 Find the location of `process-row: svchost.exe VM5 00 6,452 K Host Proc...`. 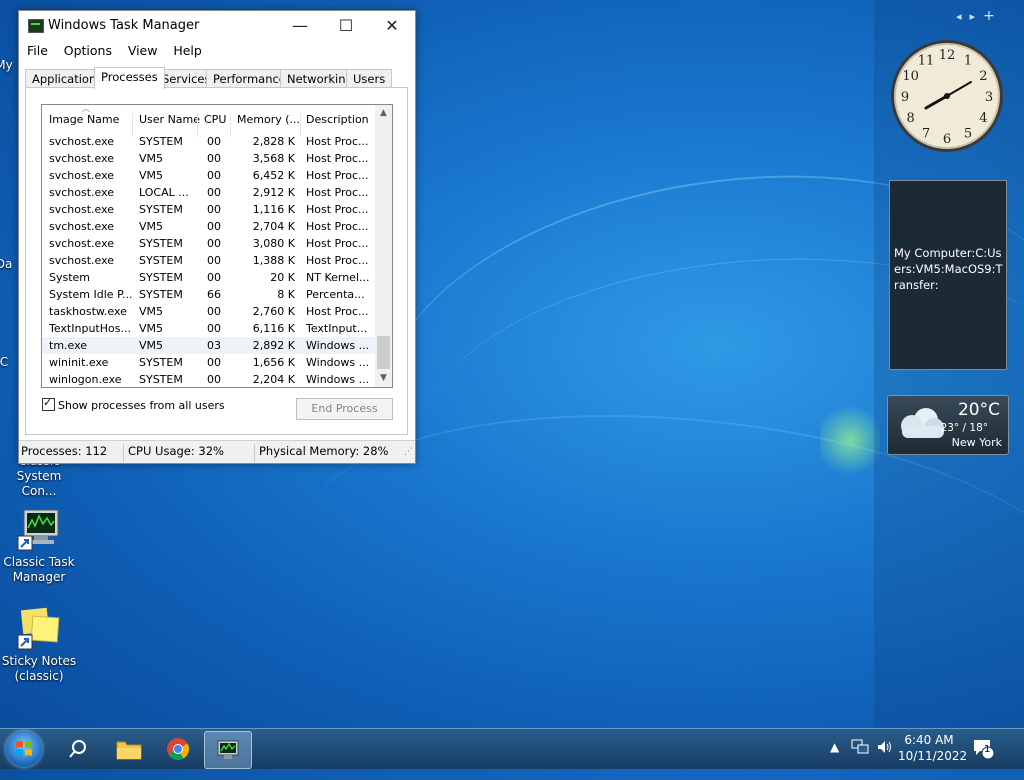

process-row: svchost.exe VM5 00 6,452 K Host Proc... is located at coordinates (208, 175).